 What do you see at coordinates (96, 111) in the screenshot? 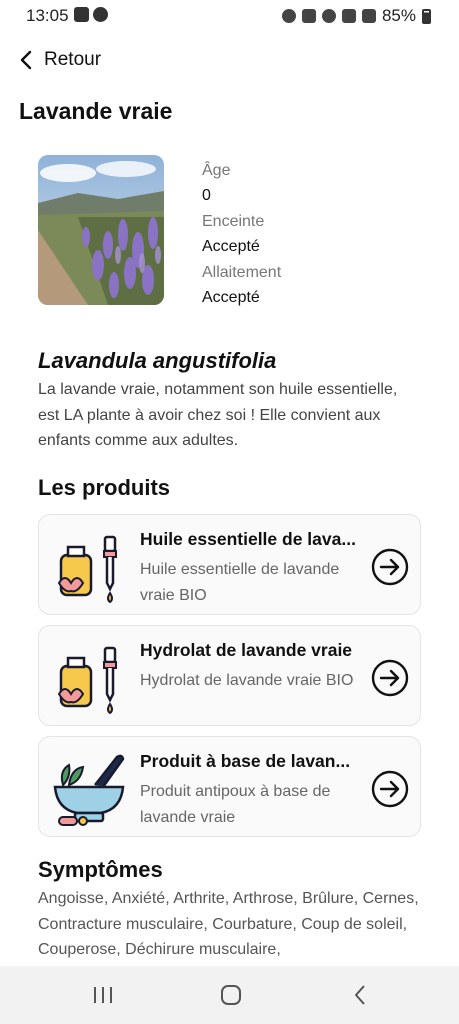
I see `page-title: Lavande vraie` at bounding box center [96, 111].